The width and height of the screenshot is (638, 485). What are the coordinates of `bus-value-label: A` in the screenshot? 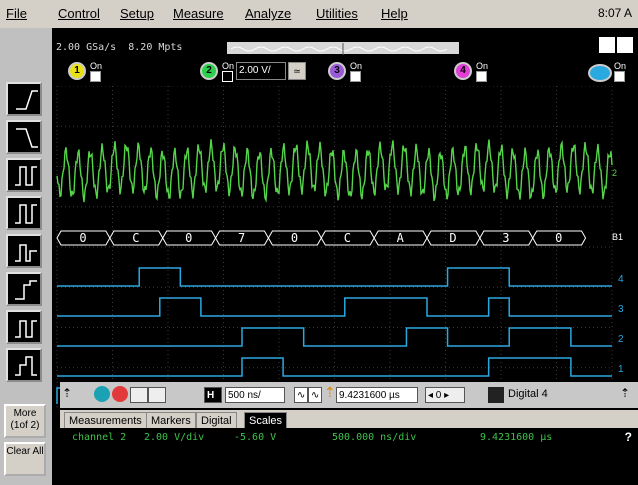 It's located at (401, 238).